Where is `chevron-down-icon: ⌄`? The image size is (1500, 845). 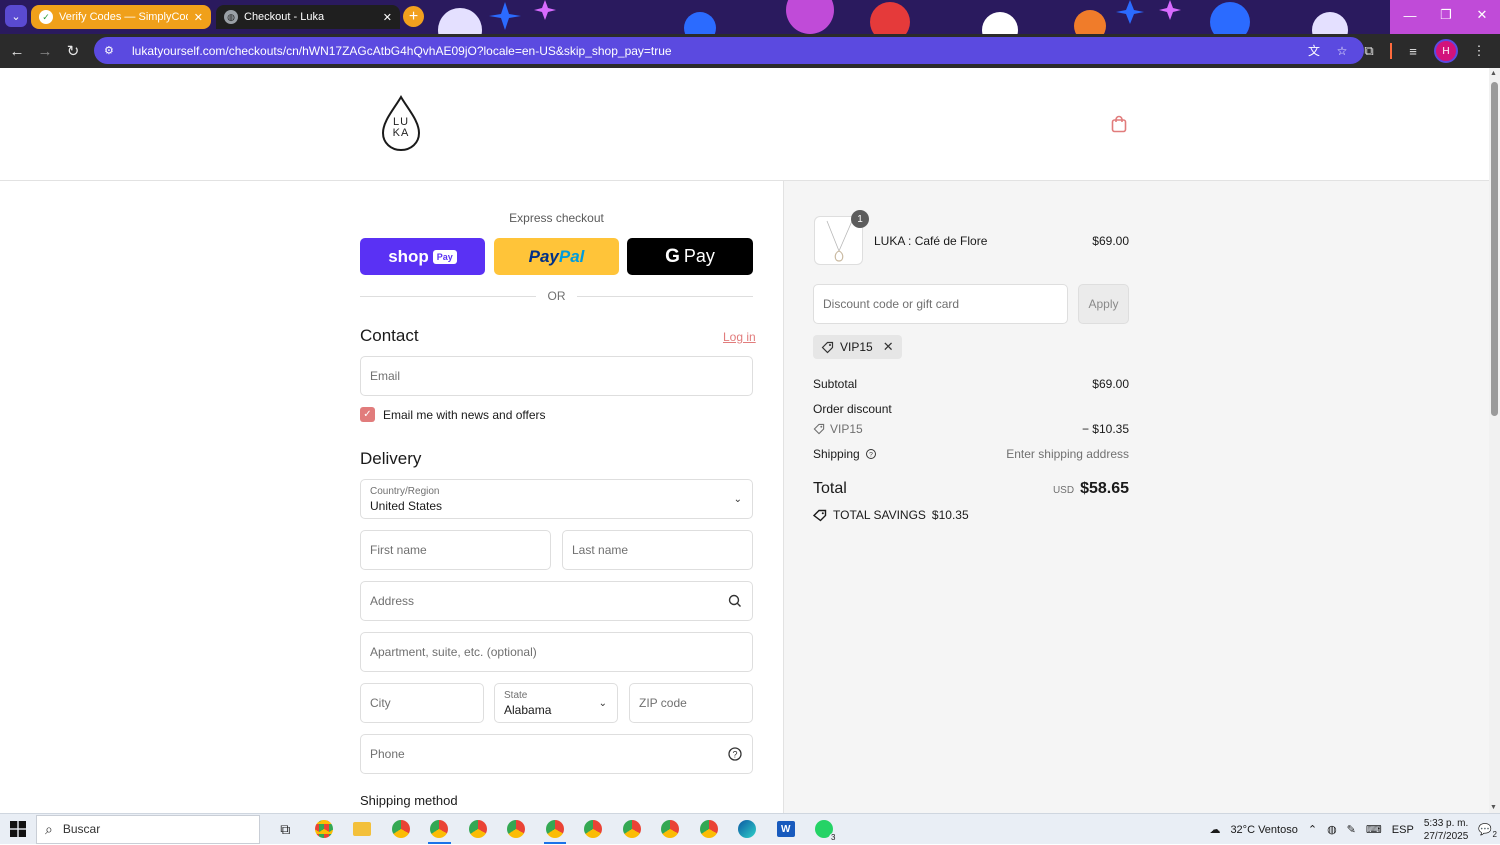
chevron-down-icon: ⌄ is located at coordinates (737, 499).